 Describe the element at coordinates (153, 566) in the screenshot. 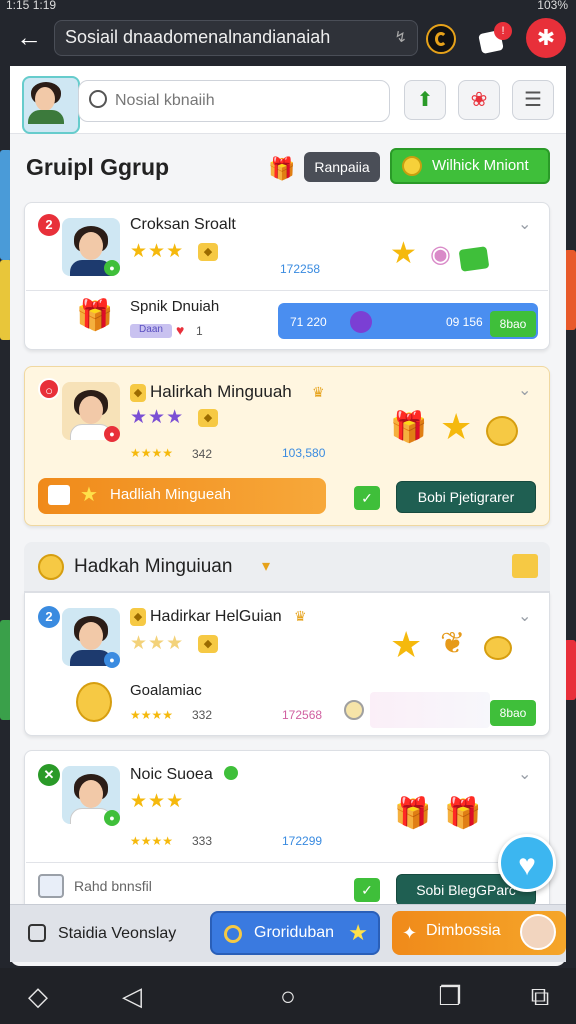

I see `section-title: Hadkah Minguiuan` at that location.